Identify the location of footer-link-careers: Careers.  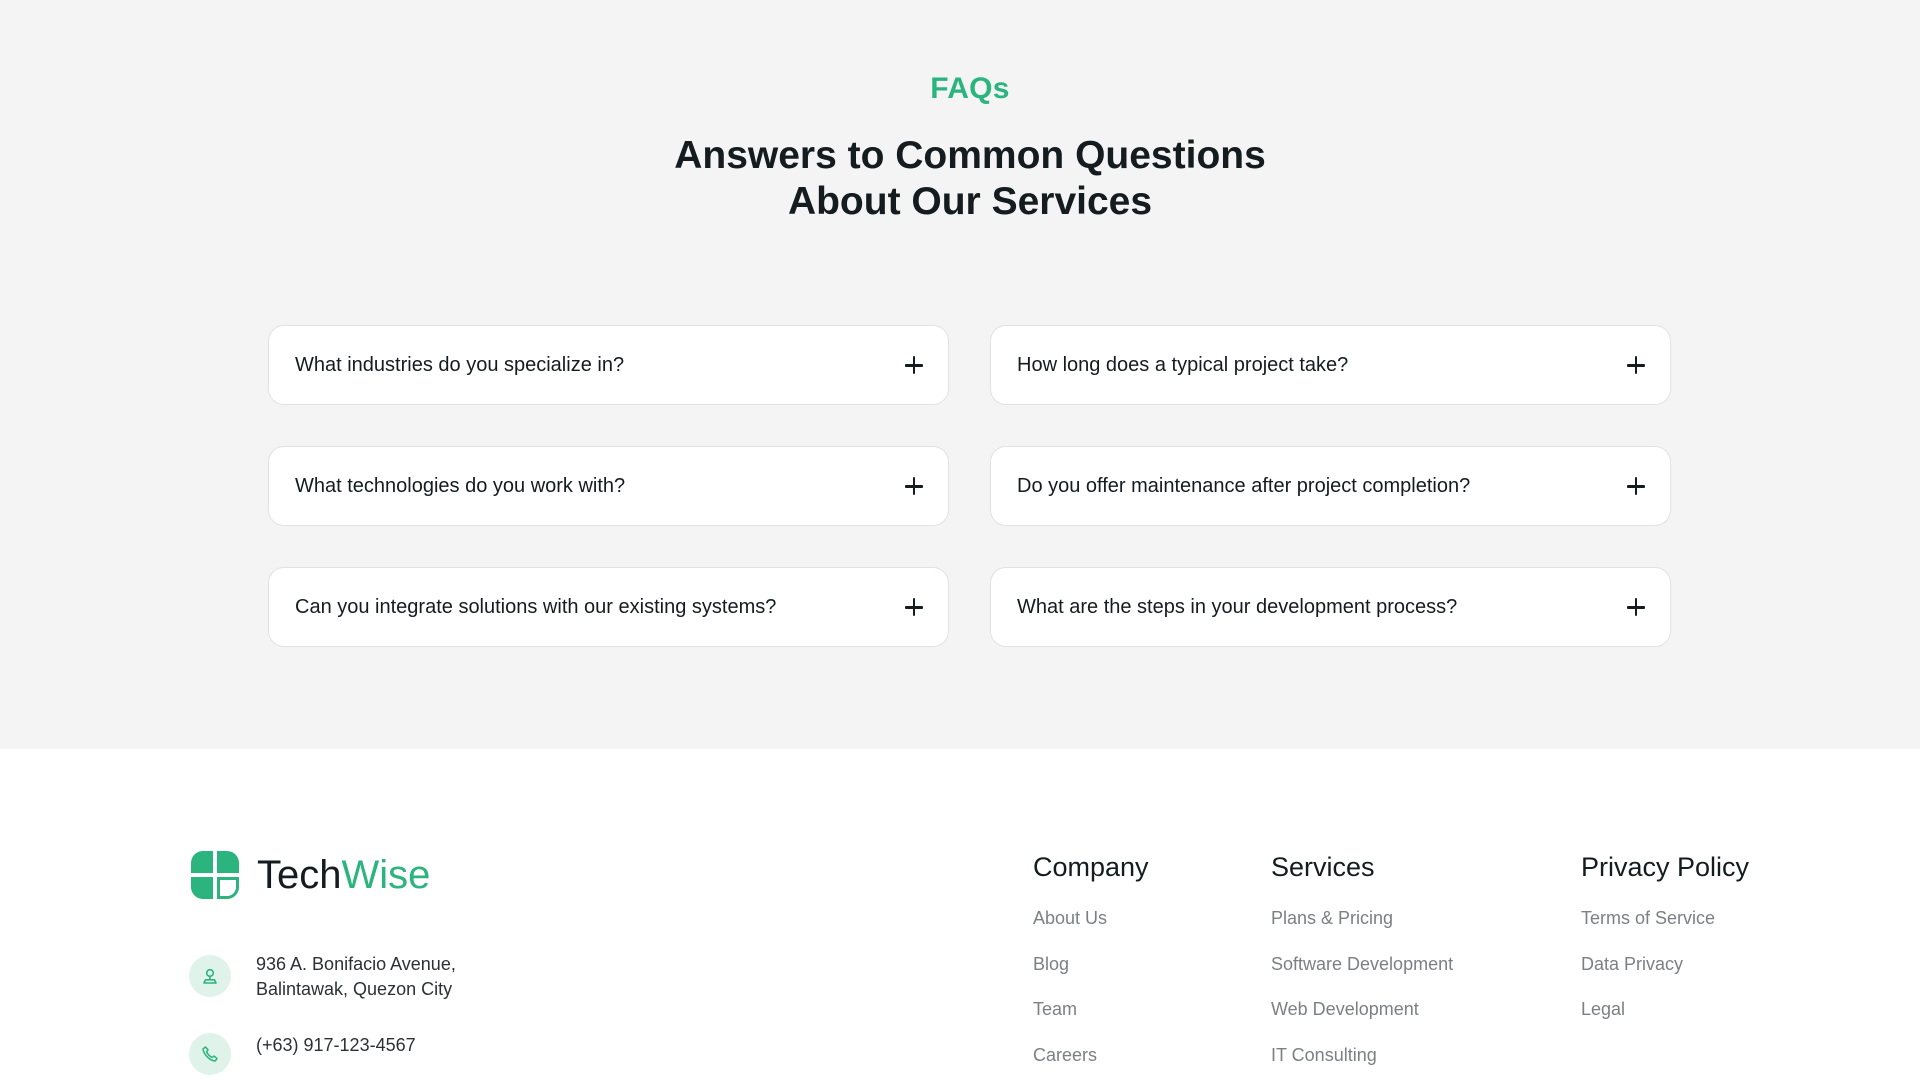
(1065, 1055).